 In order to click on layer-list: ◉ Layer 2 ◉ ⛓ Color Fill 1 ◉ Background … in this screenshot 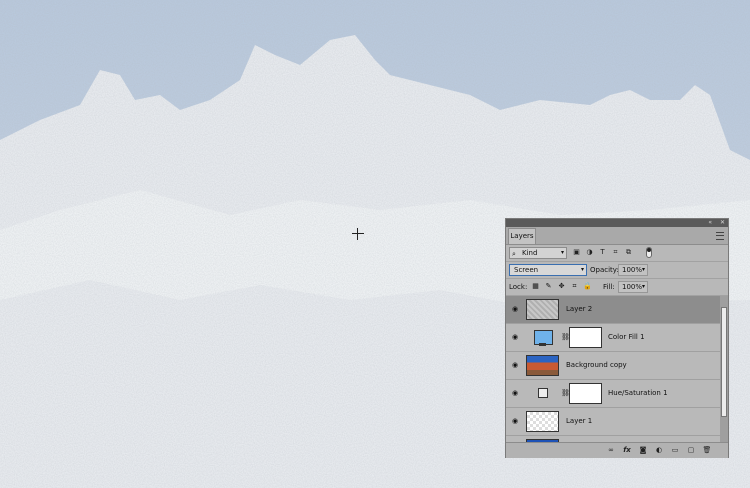, I will do `click(613, 369)`.